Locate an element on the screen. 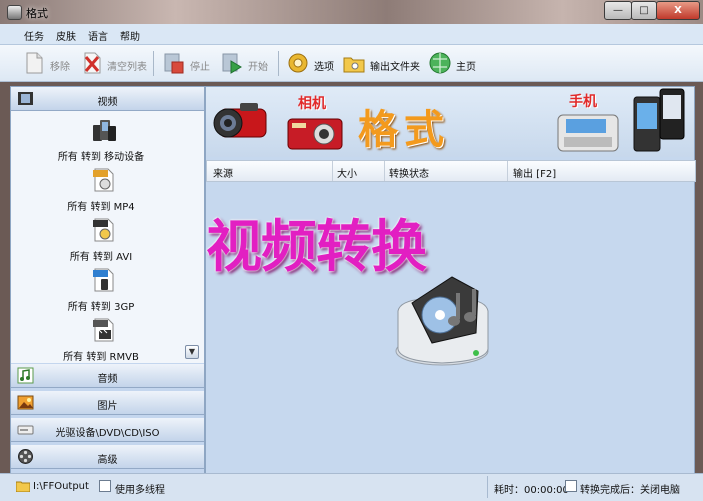  column-status: 转换状态 is located at coordinates (409, 172).